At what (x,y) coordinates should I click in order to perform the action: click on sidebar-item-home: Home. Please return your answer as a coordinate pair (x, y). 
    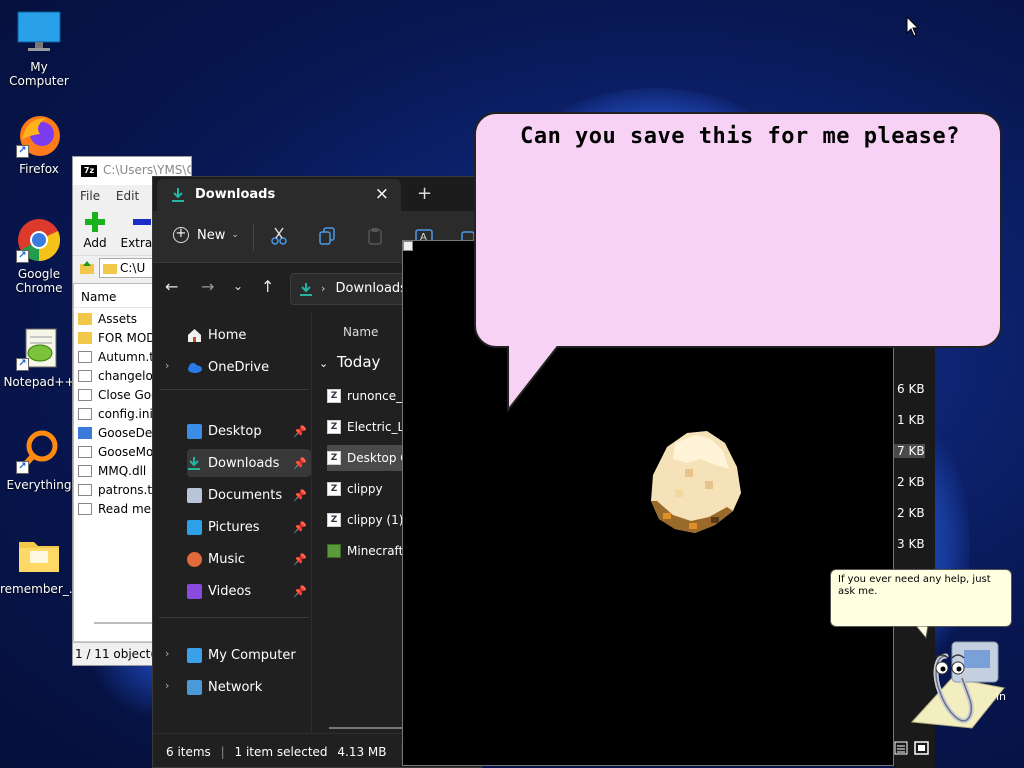
    Looking at the image, I should click on (249, 335).